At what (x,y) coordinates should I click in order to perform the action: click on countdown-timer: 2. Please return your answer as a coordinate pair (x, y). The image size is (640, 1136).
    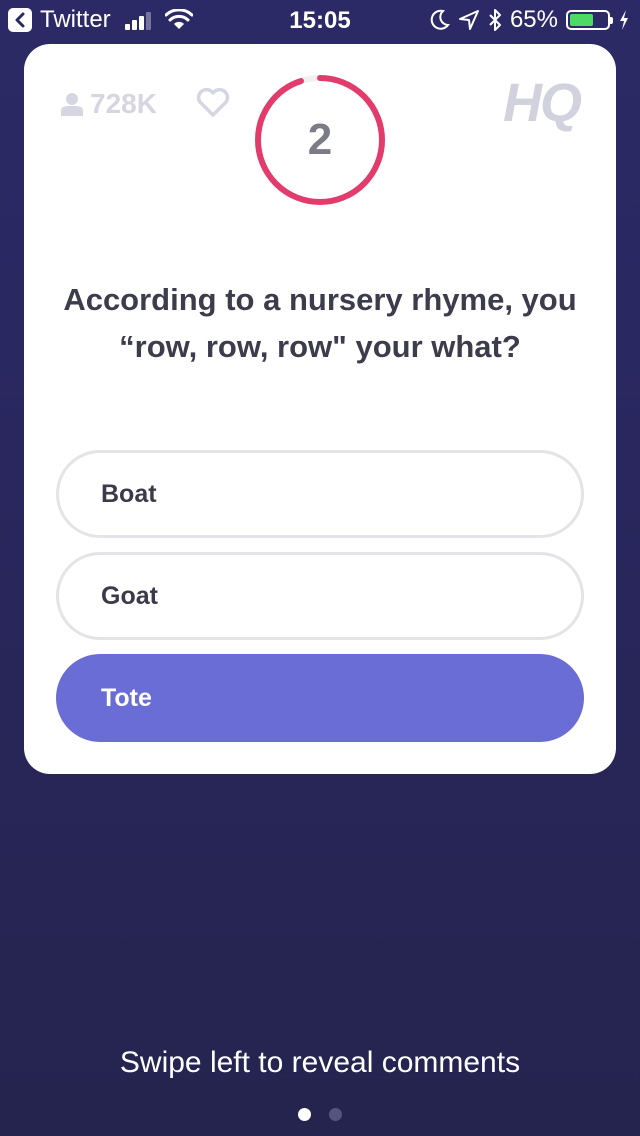
    Looking at the image, I should click on (320, 140).